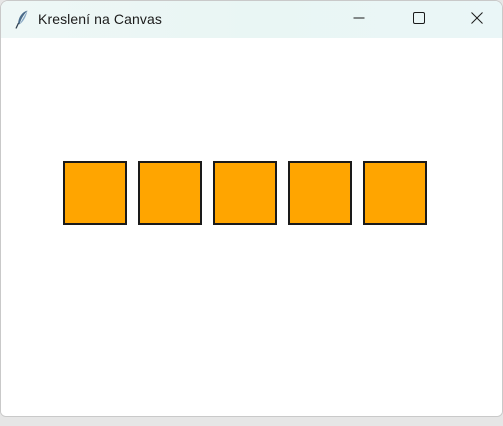  Describe the element at coordinates (22, 19) in the screenshot. I see `feather-icon` at that location.